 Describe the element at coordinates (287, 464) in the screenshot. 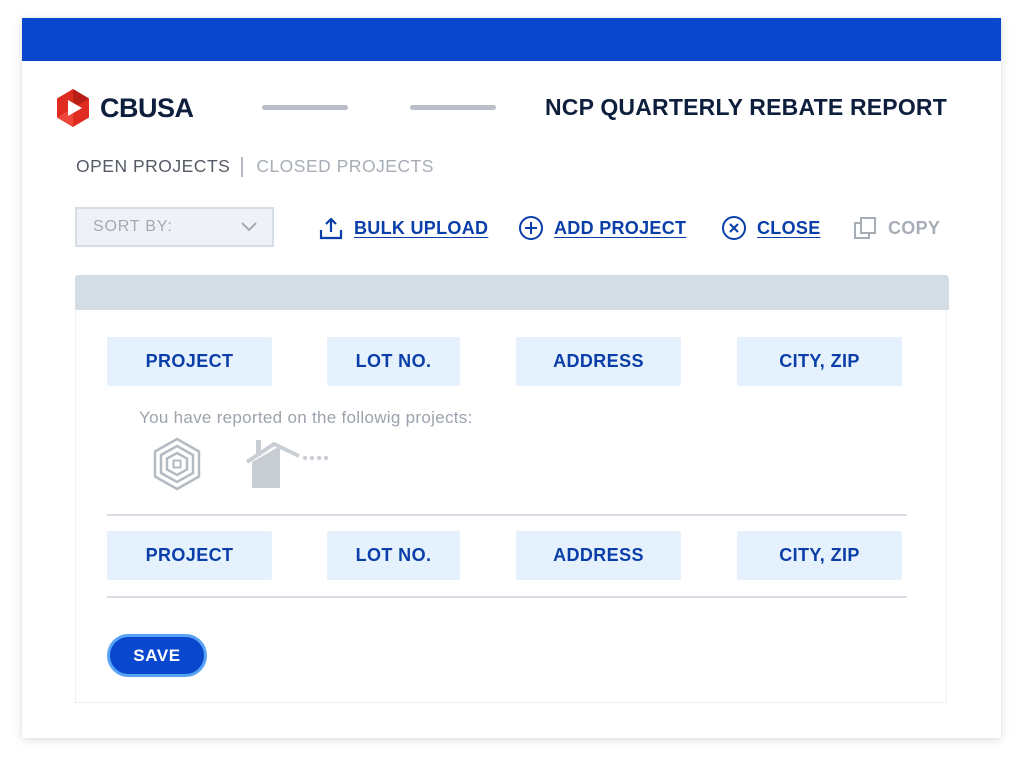

I see `house-icon` at that location.